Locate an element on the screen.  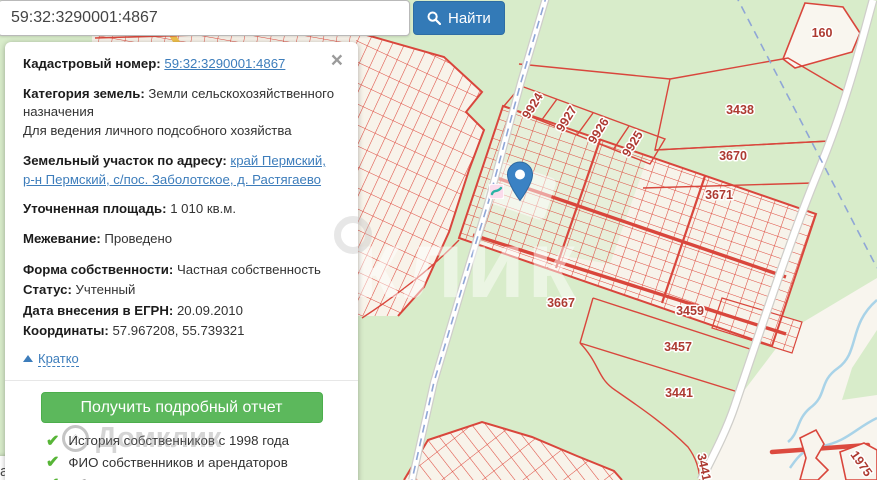
area-value: 1 010 кв.м. is located at coordinates (203, 209).